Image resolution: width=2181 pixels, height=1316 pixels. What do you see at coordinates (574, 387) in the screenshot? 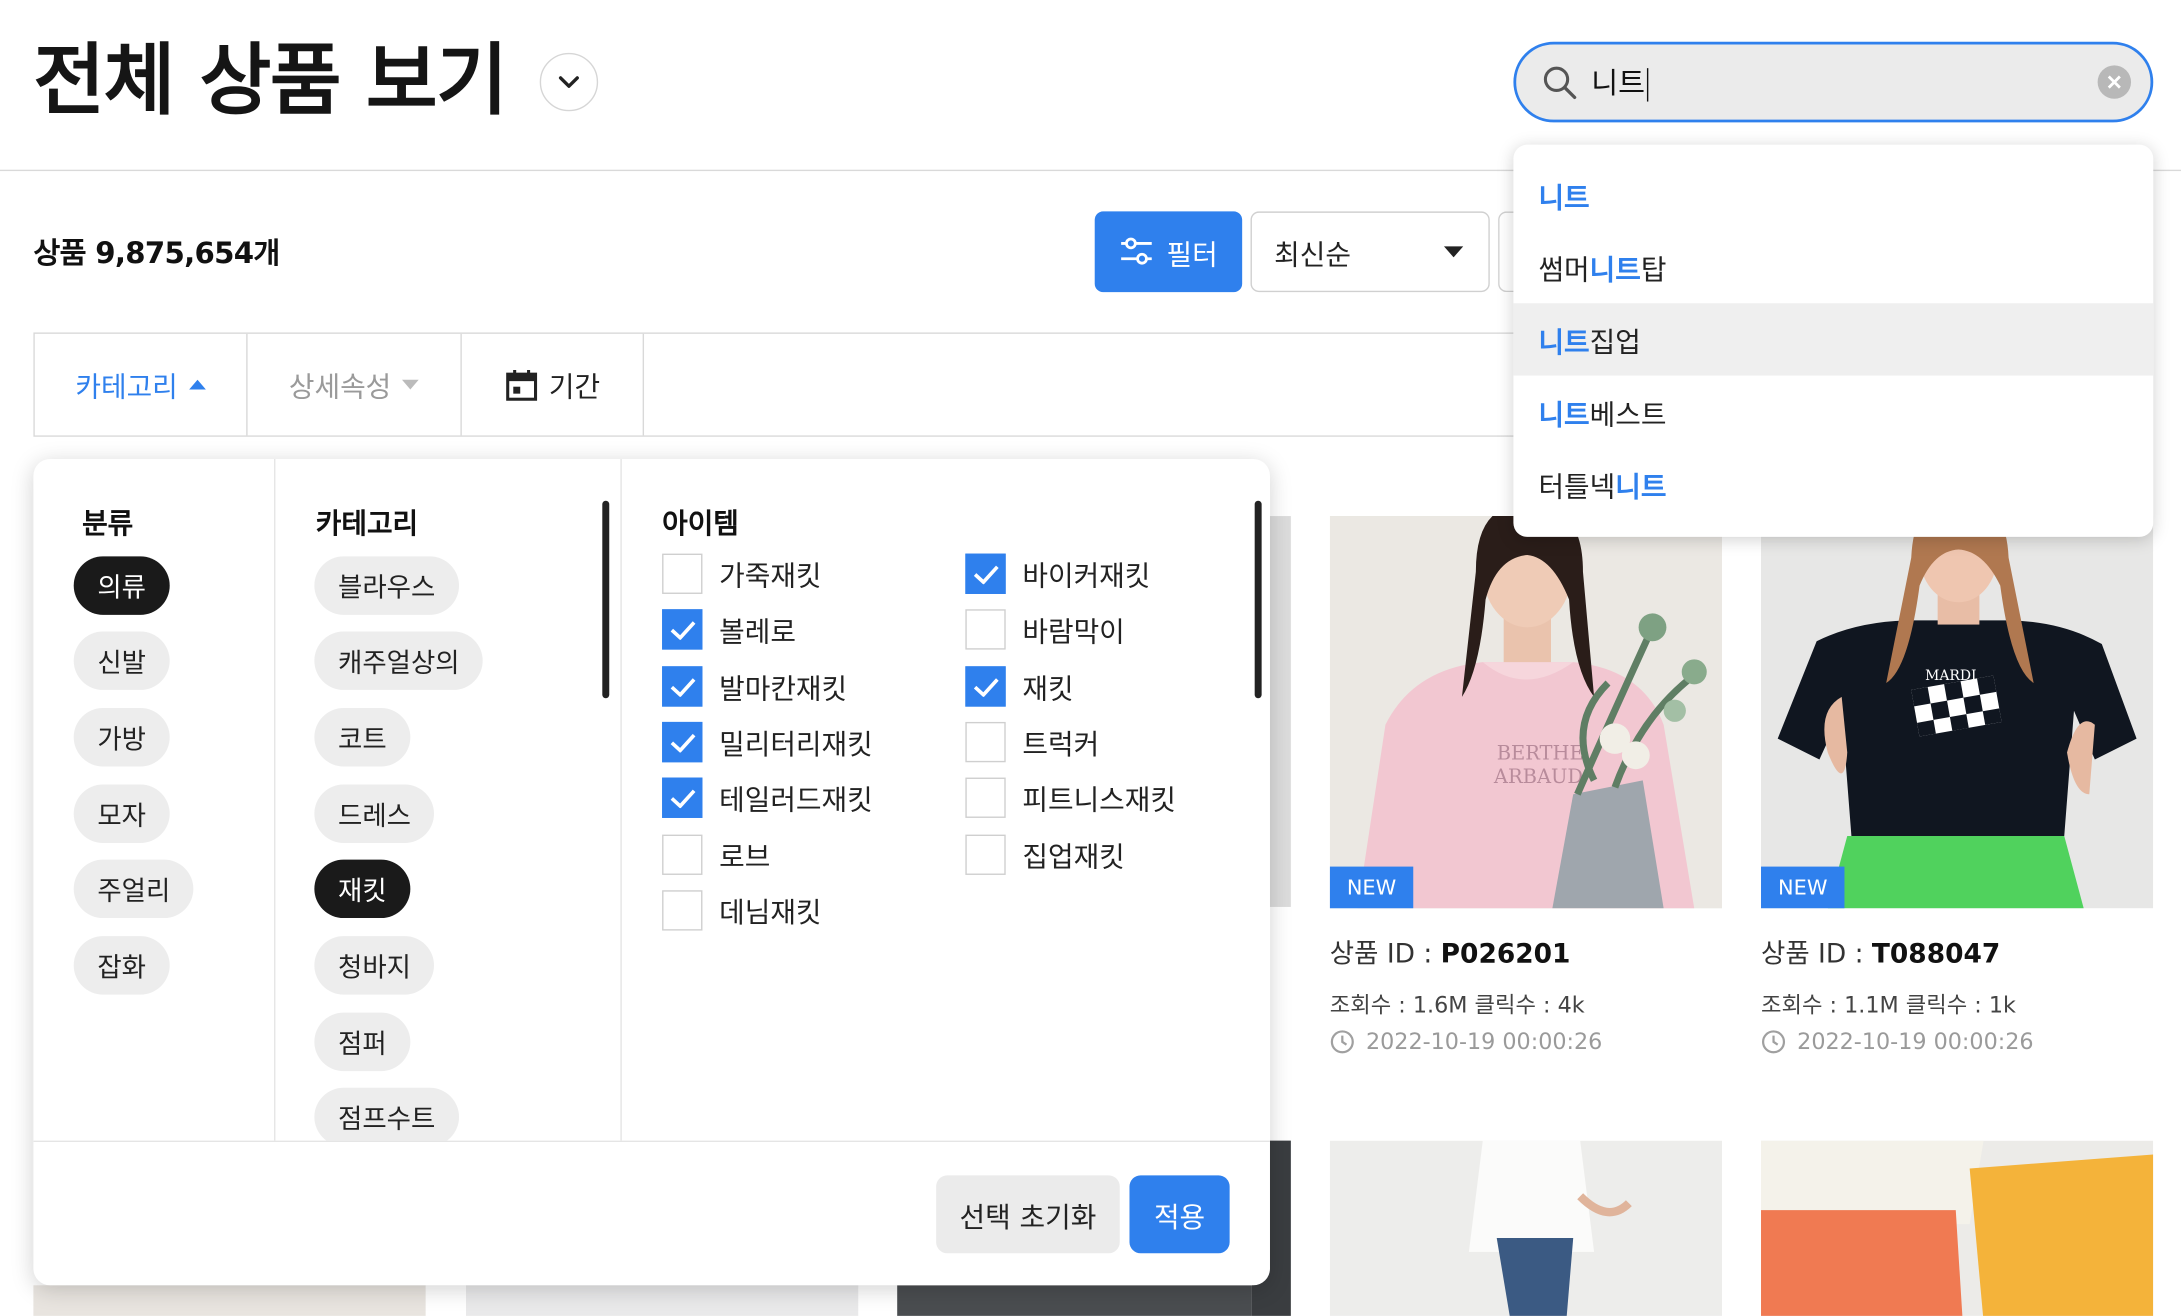
I see `tab-period-label: 기간` at bounding box center [574, 387].